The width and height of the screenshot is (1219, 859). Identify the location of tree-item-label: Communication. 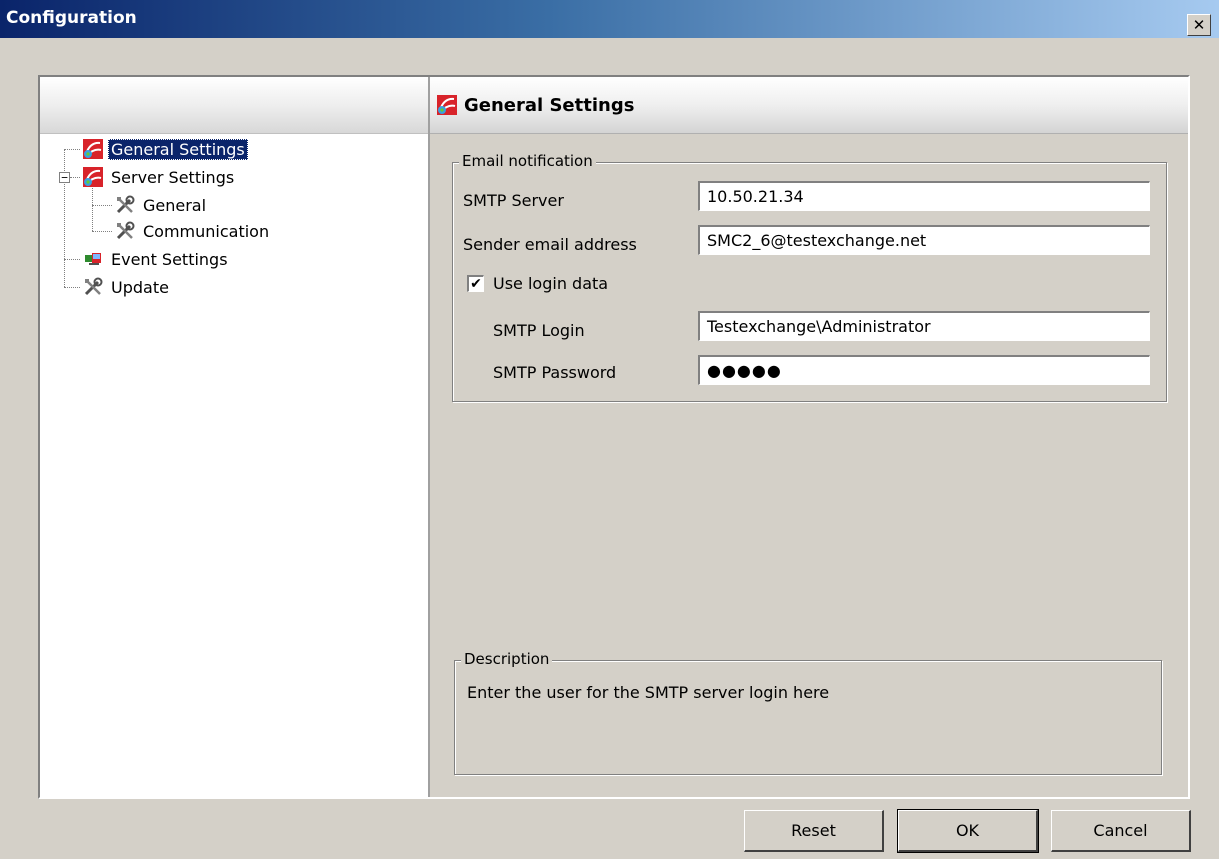
(206, 231).